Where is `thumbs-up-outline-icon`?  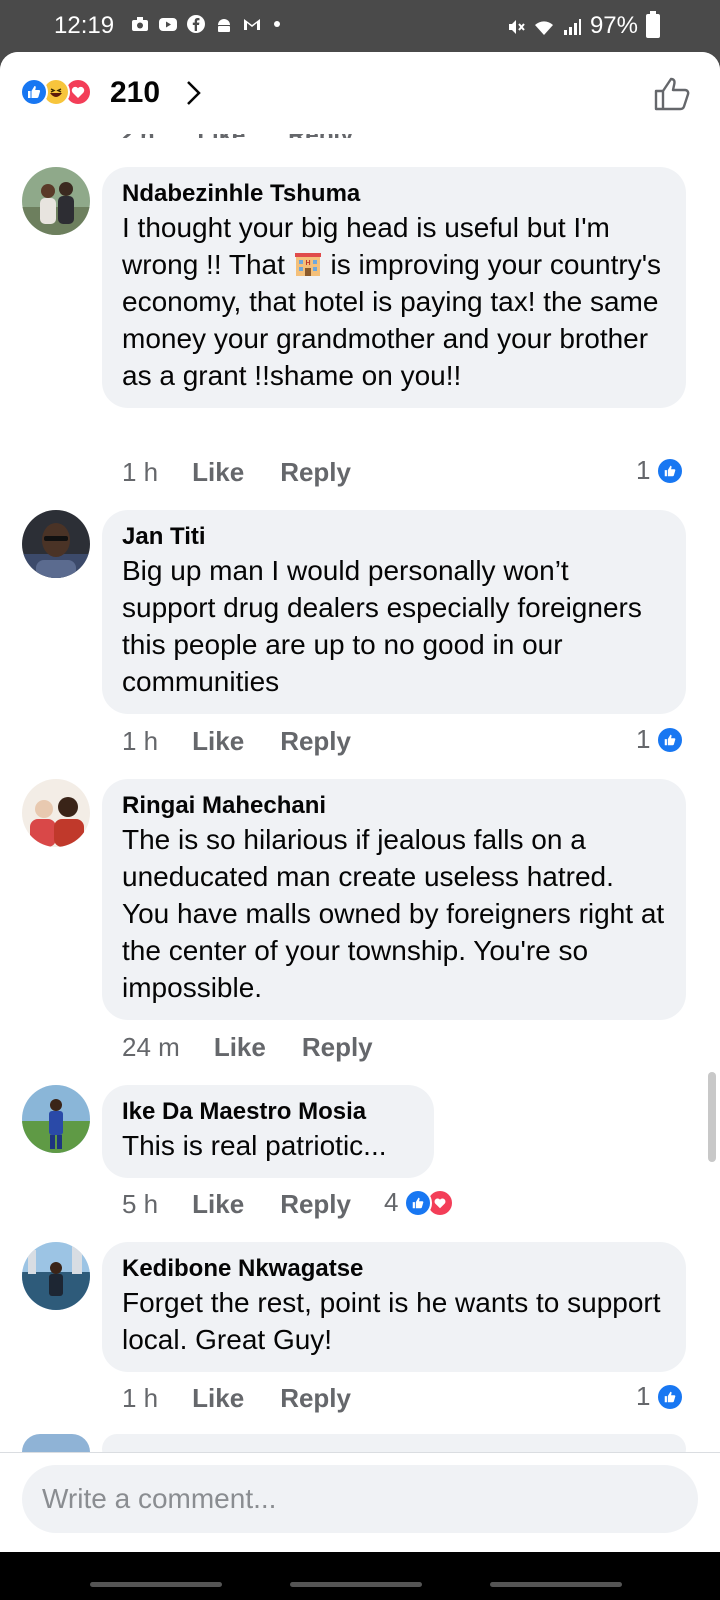 thumbs-up-outline-icon is located at coordinates (672, 94).